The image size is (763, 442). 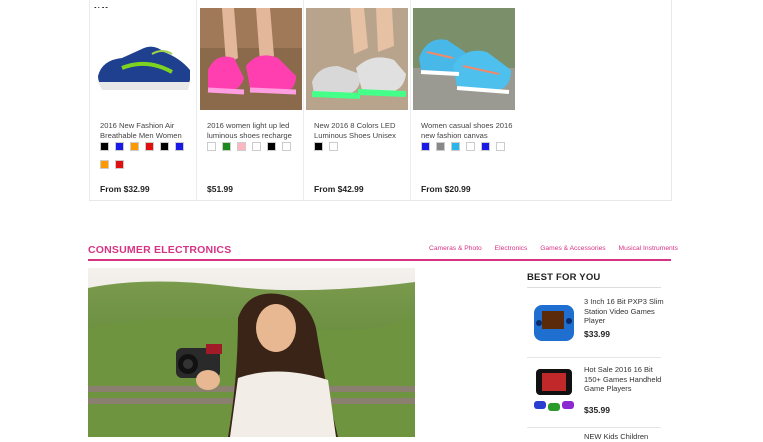 I want to click on product-price: From $32.99, so click(x=125, y=189).